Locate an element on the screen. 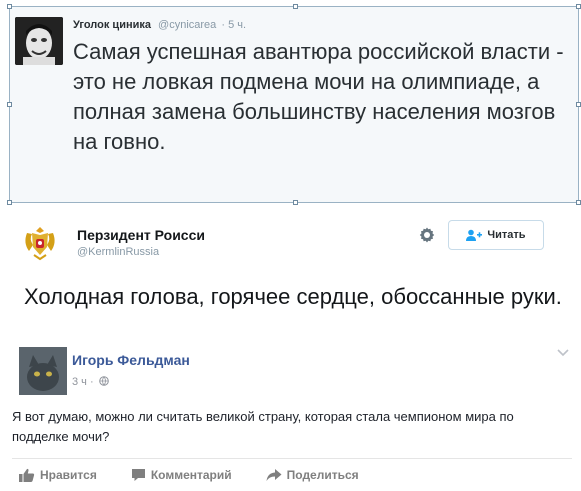 The width and height of the screenshot is (581, 491). author-name: Уголок циника is located at coordinates (112, 25).